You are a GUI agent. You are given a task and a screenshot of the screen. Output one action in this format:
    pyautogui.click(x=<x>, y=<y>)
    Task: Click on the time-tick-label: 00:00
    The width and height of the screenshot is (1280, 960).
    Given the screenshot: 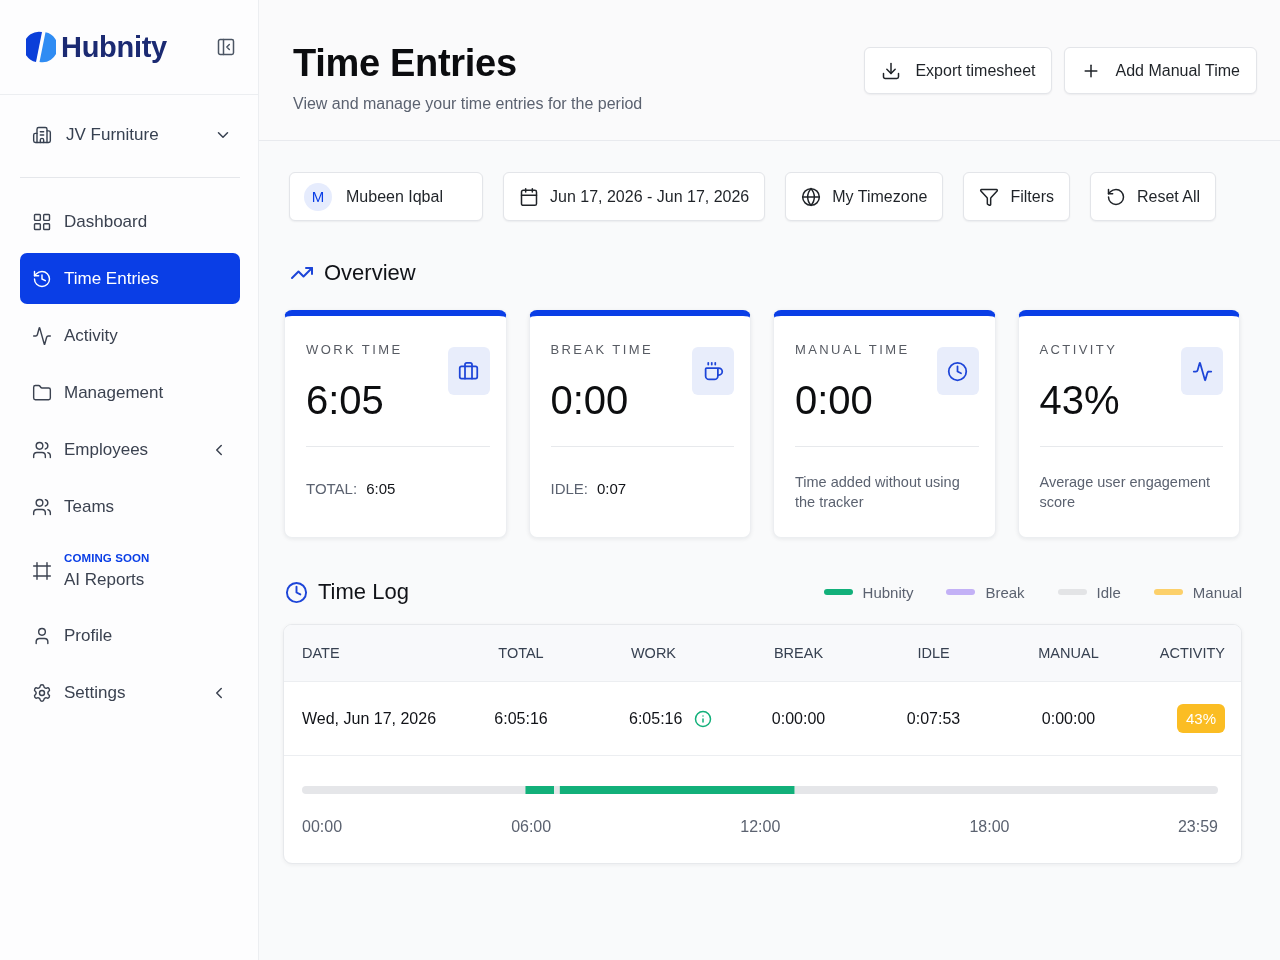 What is the action you would take?
    pyautogui.click(x=322, y=826)
    